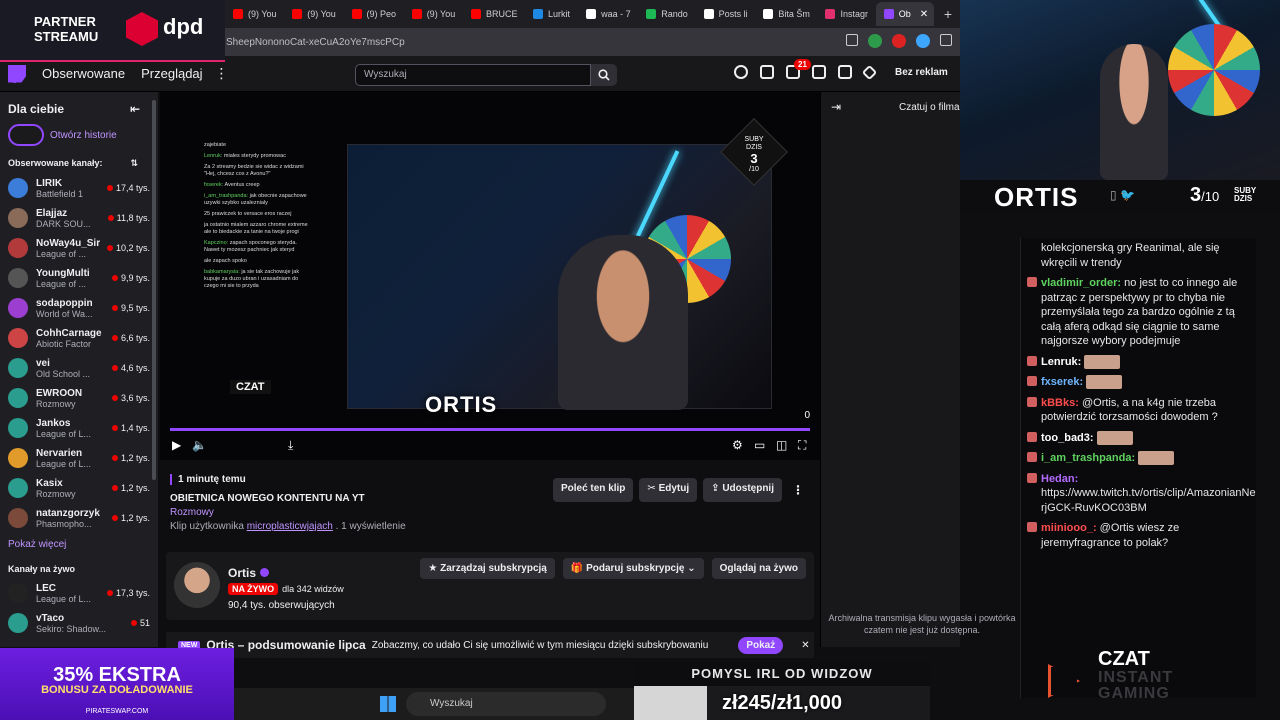  I want to click on channel-viewers: 1,4 tys., so click(135, 428).